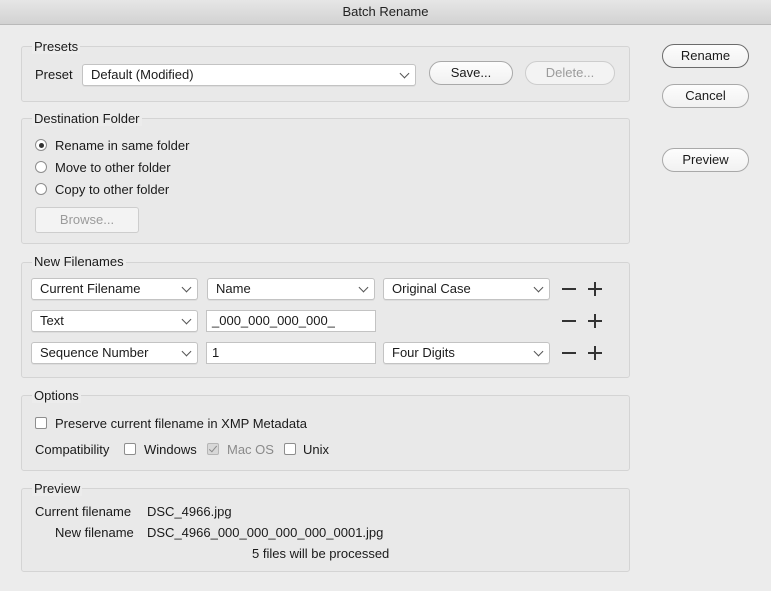 This screenshot has height=591, width=771. What do you see at coordinates (94, 532) in the screenshot?
I see `new-filename-label: New filename` at bounding box center [94, 532].